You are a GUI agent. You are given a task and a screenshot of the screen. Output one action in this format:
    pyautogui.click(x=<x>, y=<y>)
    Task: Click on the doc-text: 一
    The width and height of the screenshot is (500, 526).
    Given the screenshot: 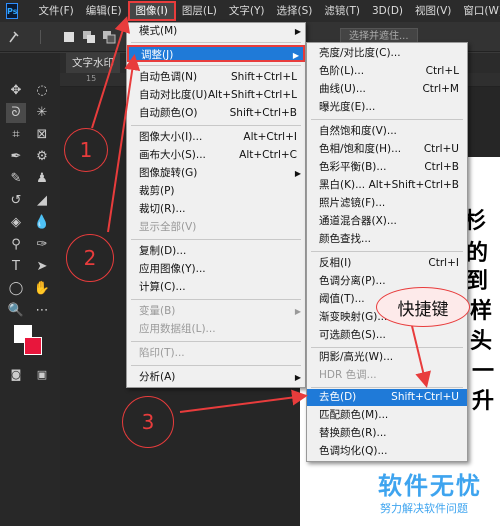 What is the action you would take?
    pyautogui.click(x=483, y=371)
    